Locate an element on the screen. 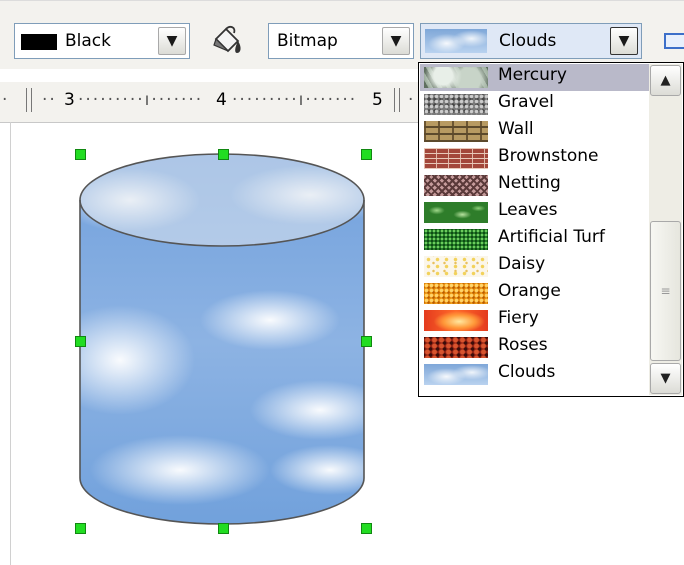  vertical-scrollbar: ▲ ≡ ▼ is located at coordinates (665, 229).